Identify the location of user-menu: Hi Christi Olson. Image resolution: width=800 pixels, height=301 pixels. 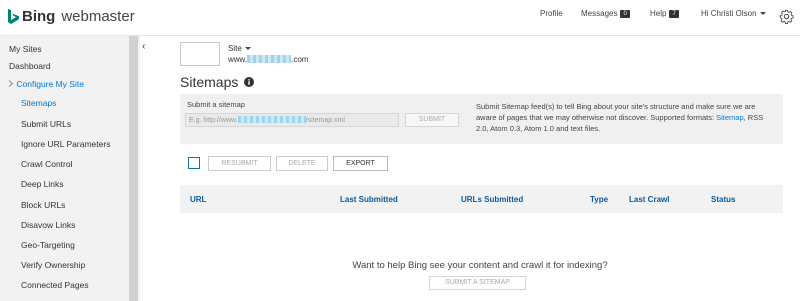
(733, 13).